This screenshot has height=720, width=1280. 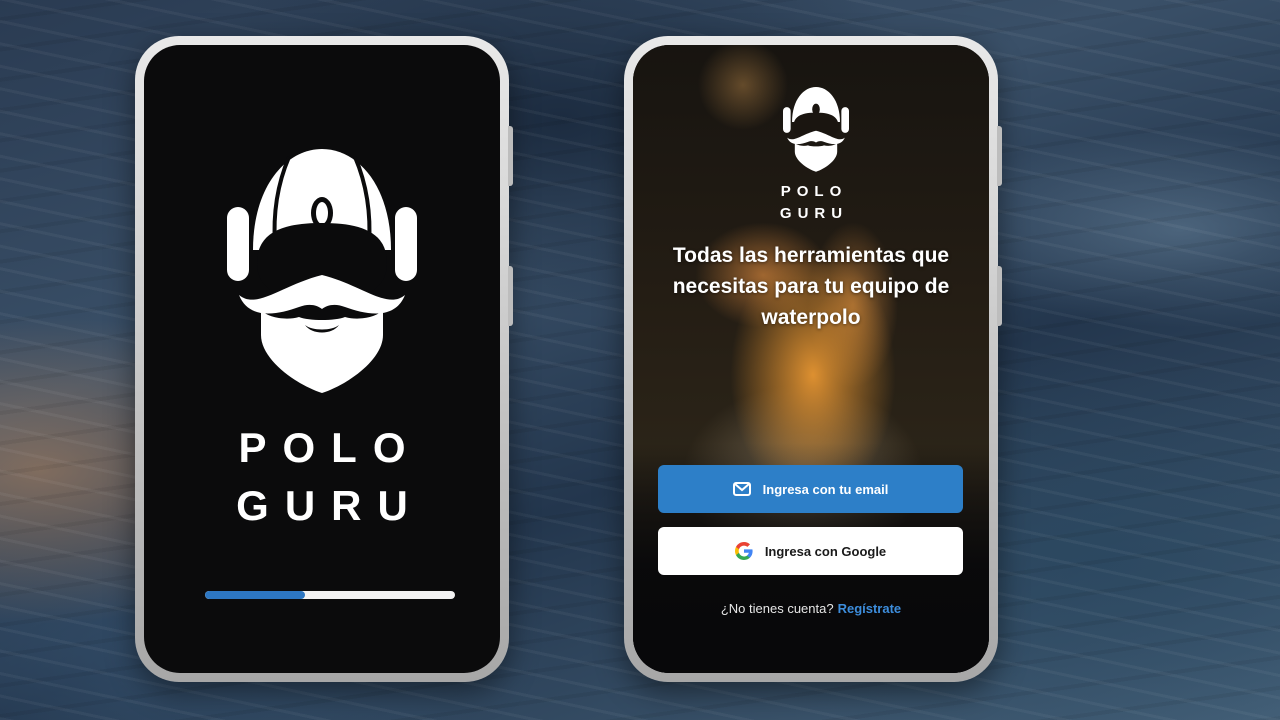 I want to click on signup-link: Regístrate, so click(x=870, y=608).